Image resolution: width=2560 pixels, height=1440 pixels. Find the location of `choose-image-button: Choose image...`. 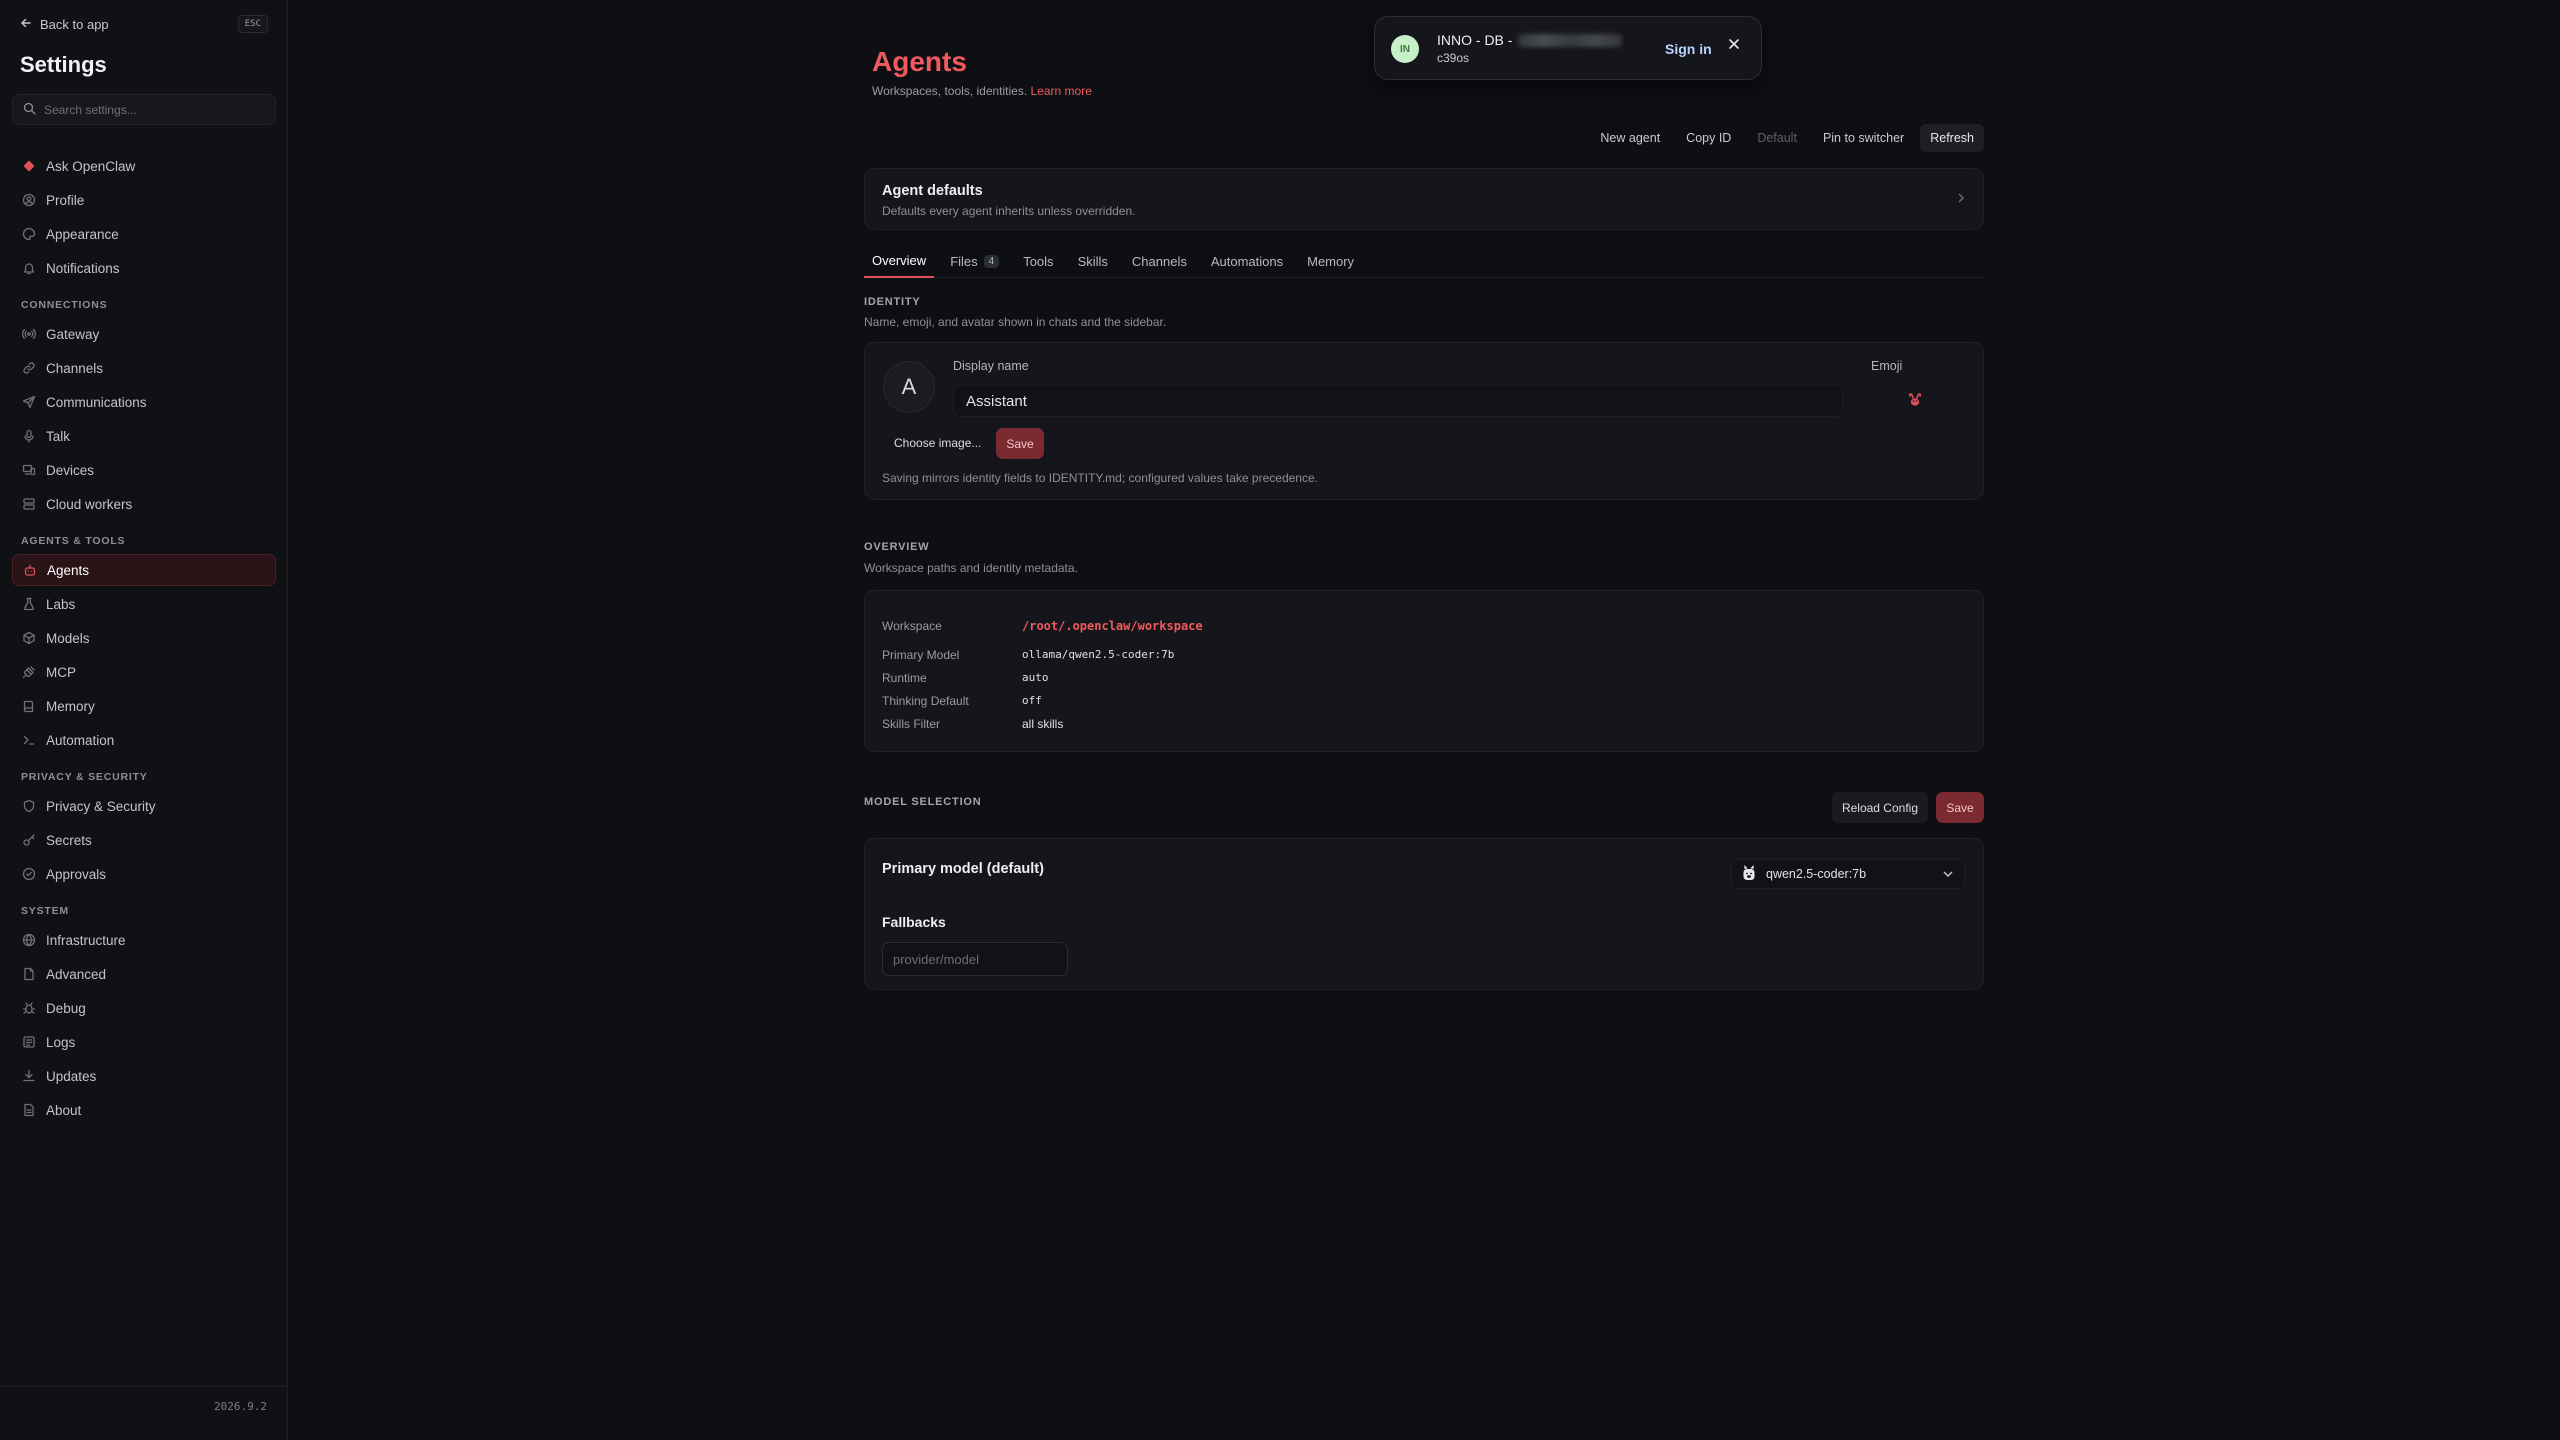

choose-image-button: Choose image... is located at coordinates (938, 443).